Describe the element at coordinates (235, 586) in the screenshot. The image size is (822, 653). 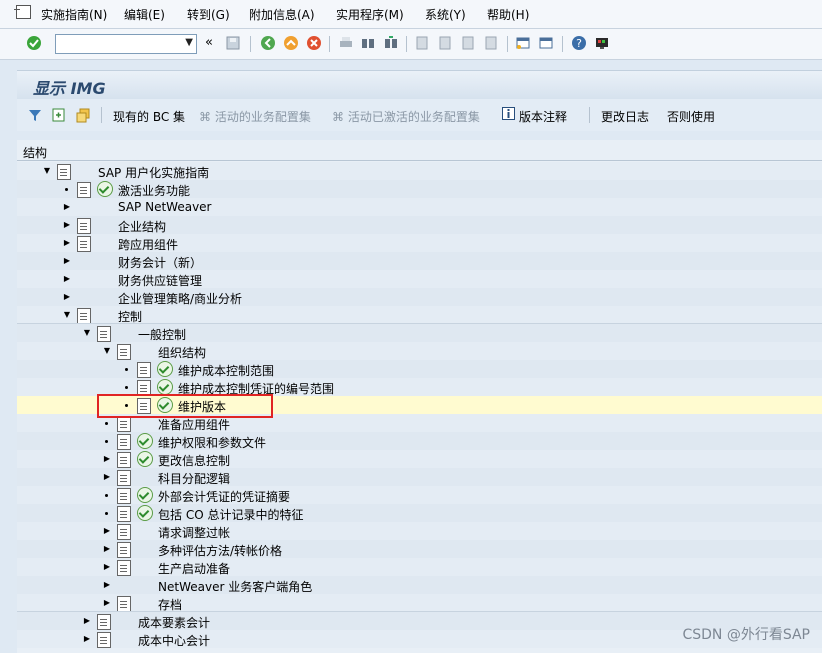
I see `tree-node-label: NetWeaver 业务客户端角色` at that location.